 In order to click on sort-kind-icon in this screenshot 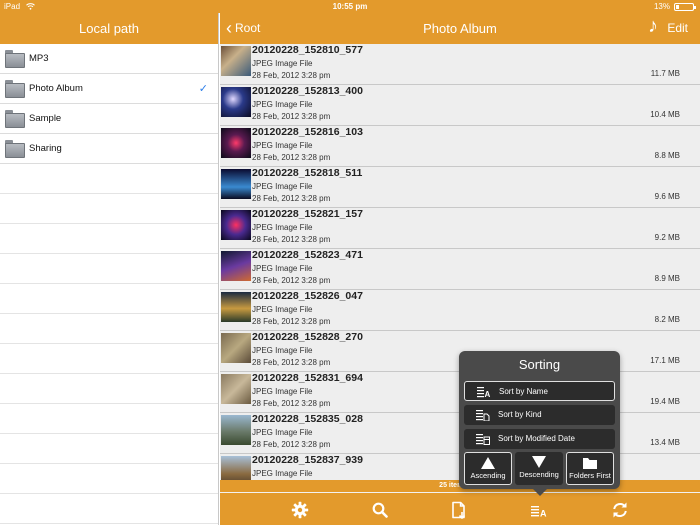, I will do `click(483, 415)`.